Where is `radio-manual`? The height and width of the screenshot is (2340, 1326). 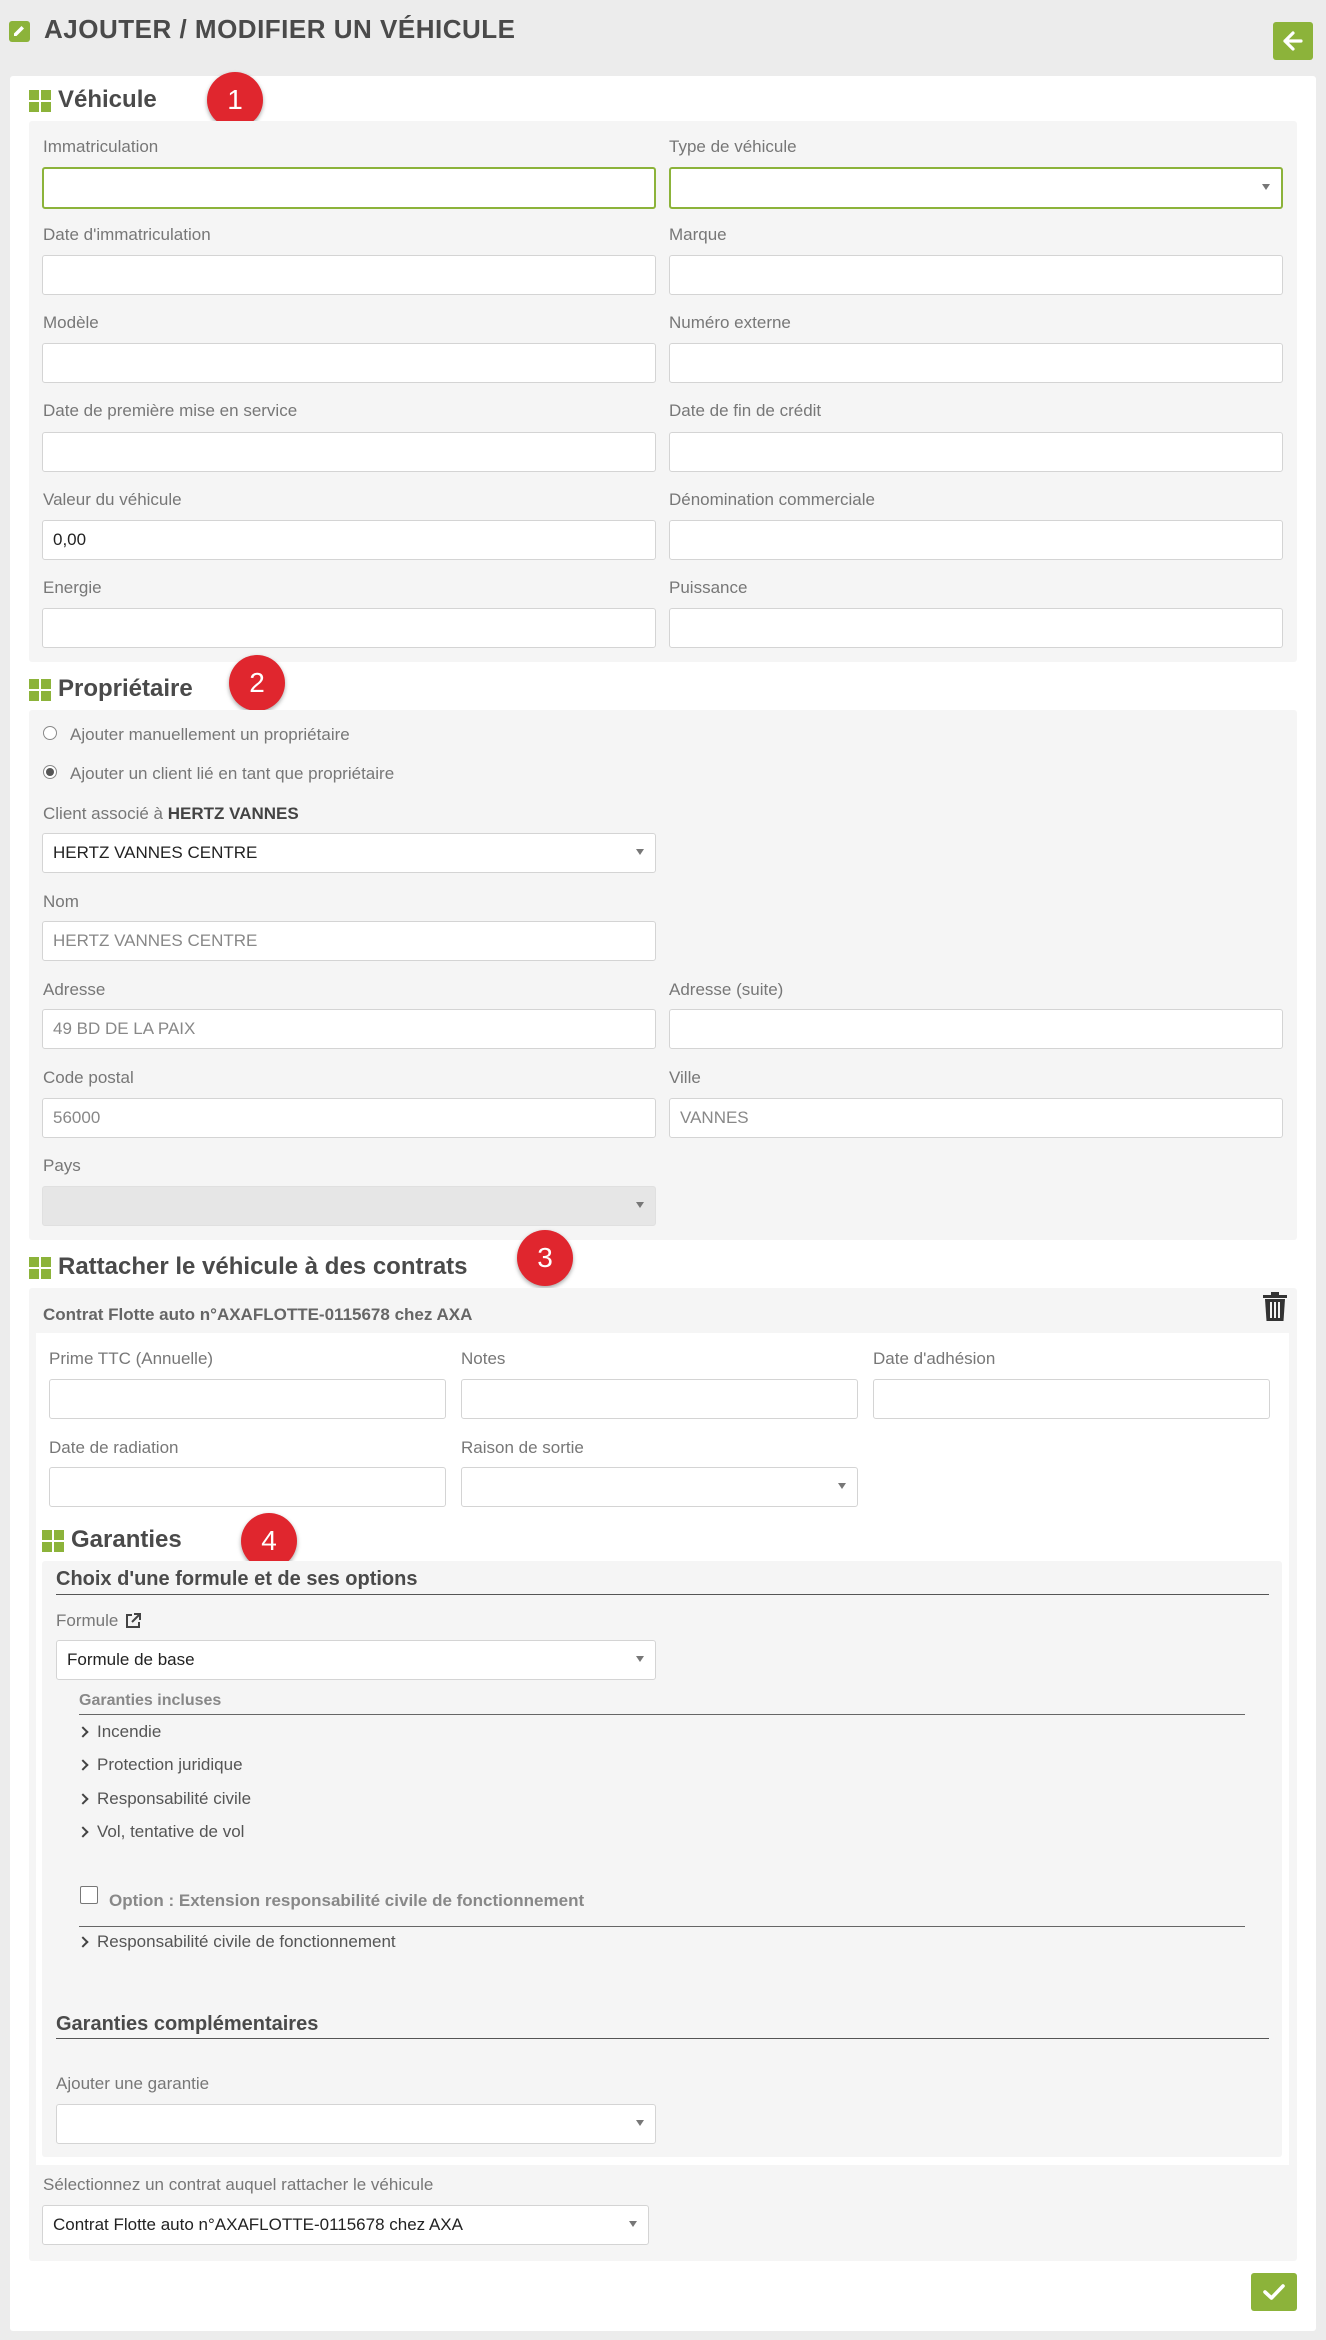 radio-manual is located at coordinates (50, 733).